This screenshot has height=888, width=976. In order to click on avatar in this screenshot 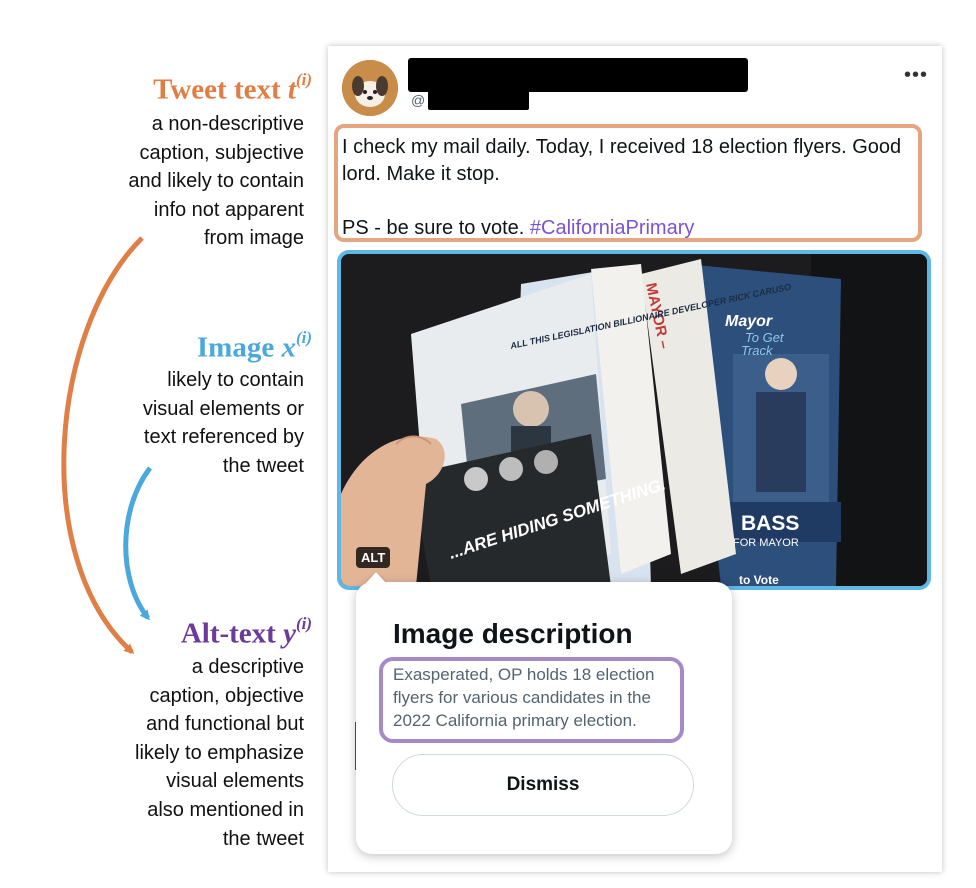, I will do `click(370, 88)`.